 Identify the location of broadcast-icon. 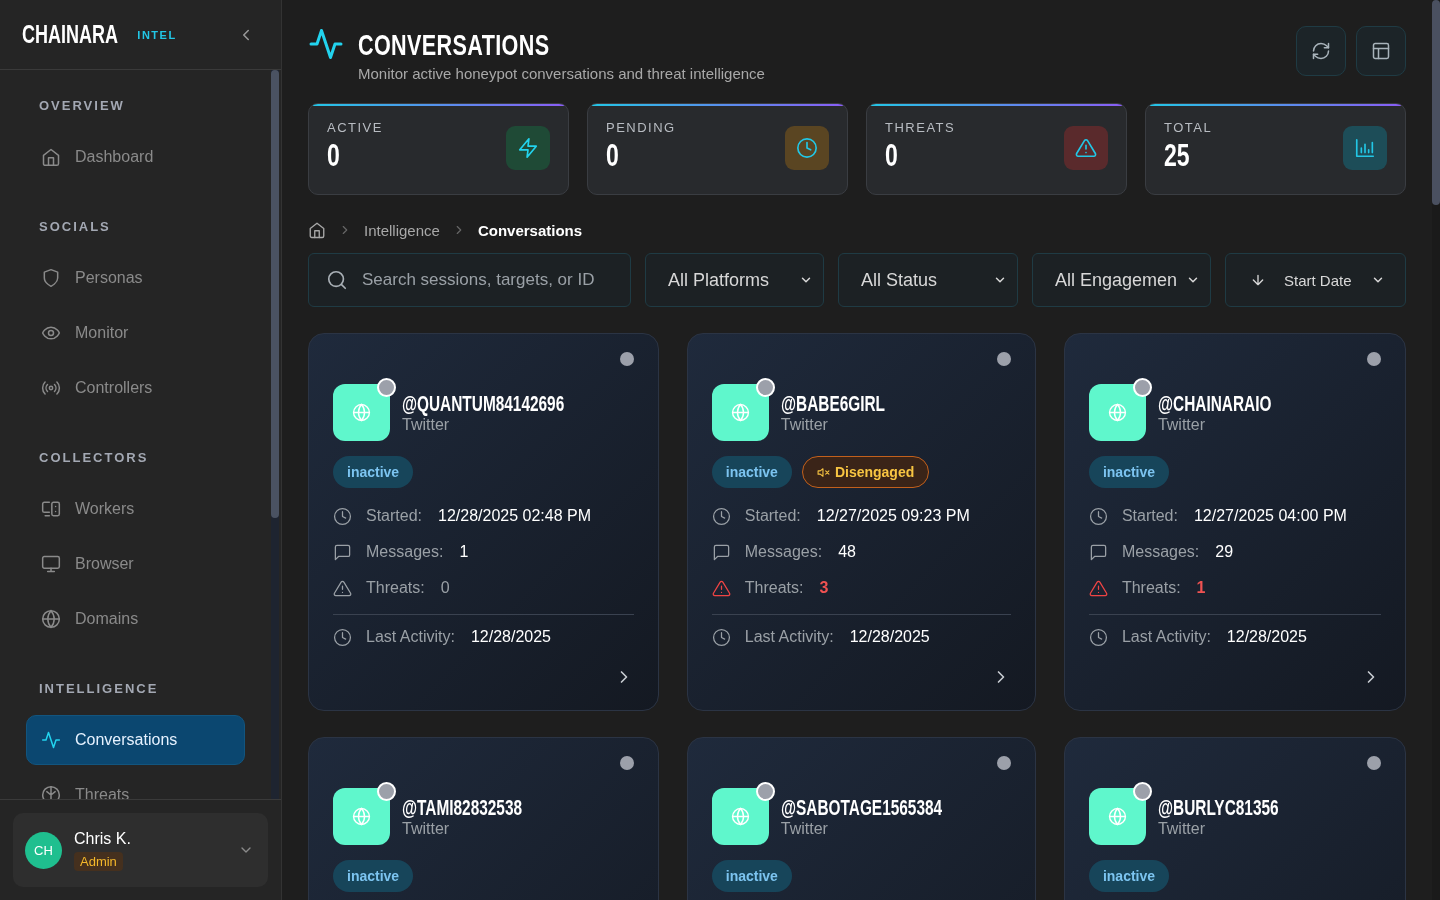
(51, 388).